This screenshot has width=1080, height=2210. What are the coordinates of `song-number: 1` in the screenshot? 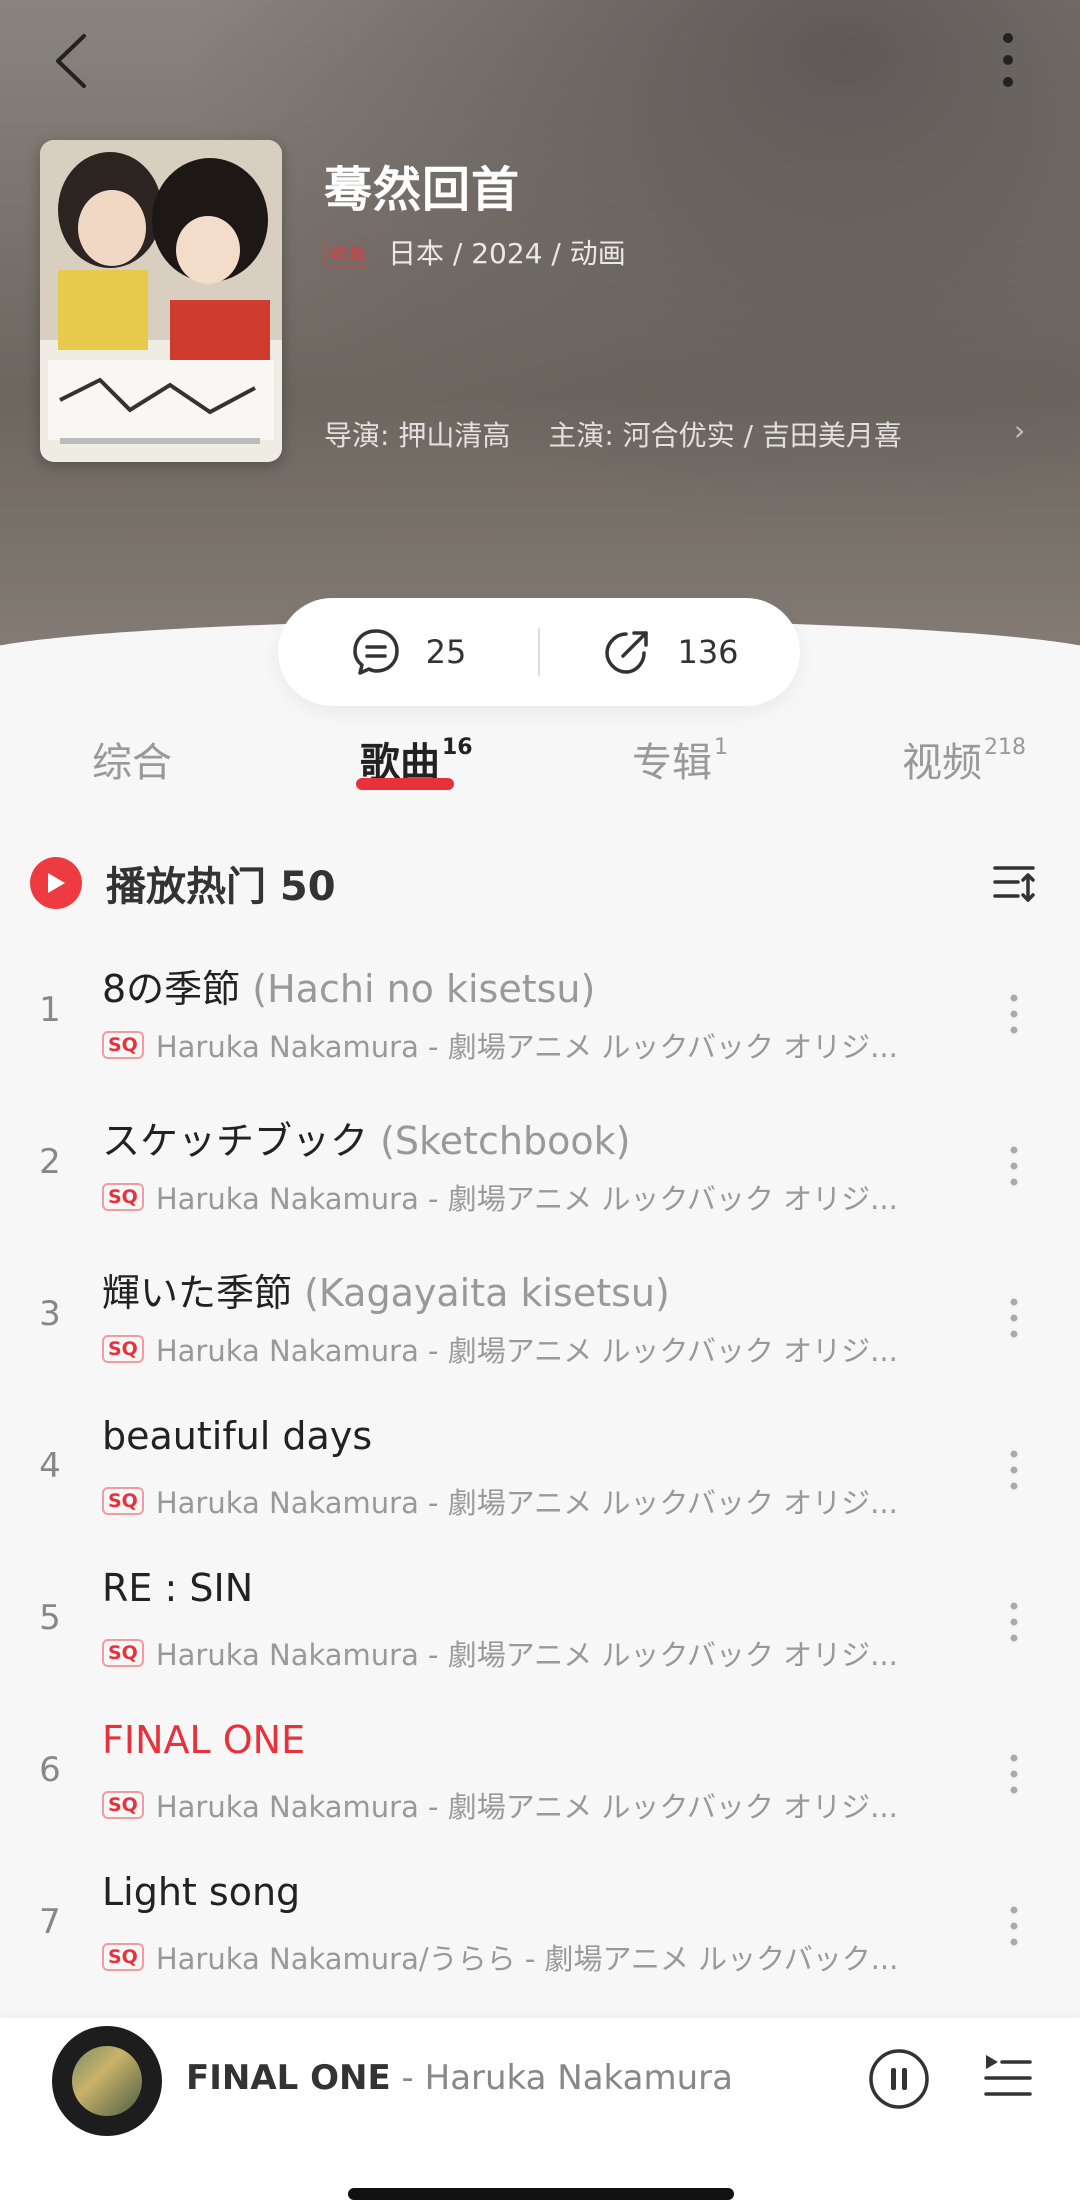 It's located at (50, 1010).